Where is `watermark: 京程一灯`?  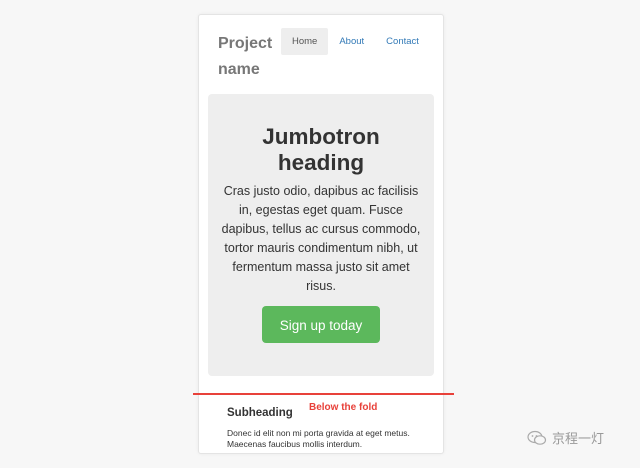 watermark: 京程一灯 is located at coordinates (565, 437).